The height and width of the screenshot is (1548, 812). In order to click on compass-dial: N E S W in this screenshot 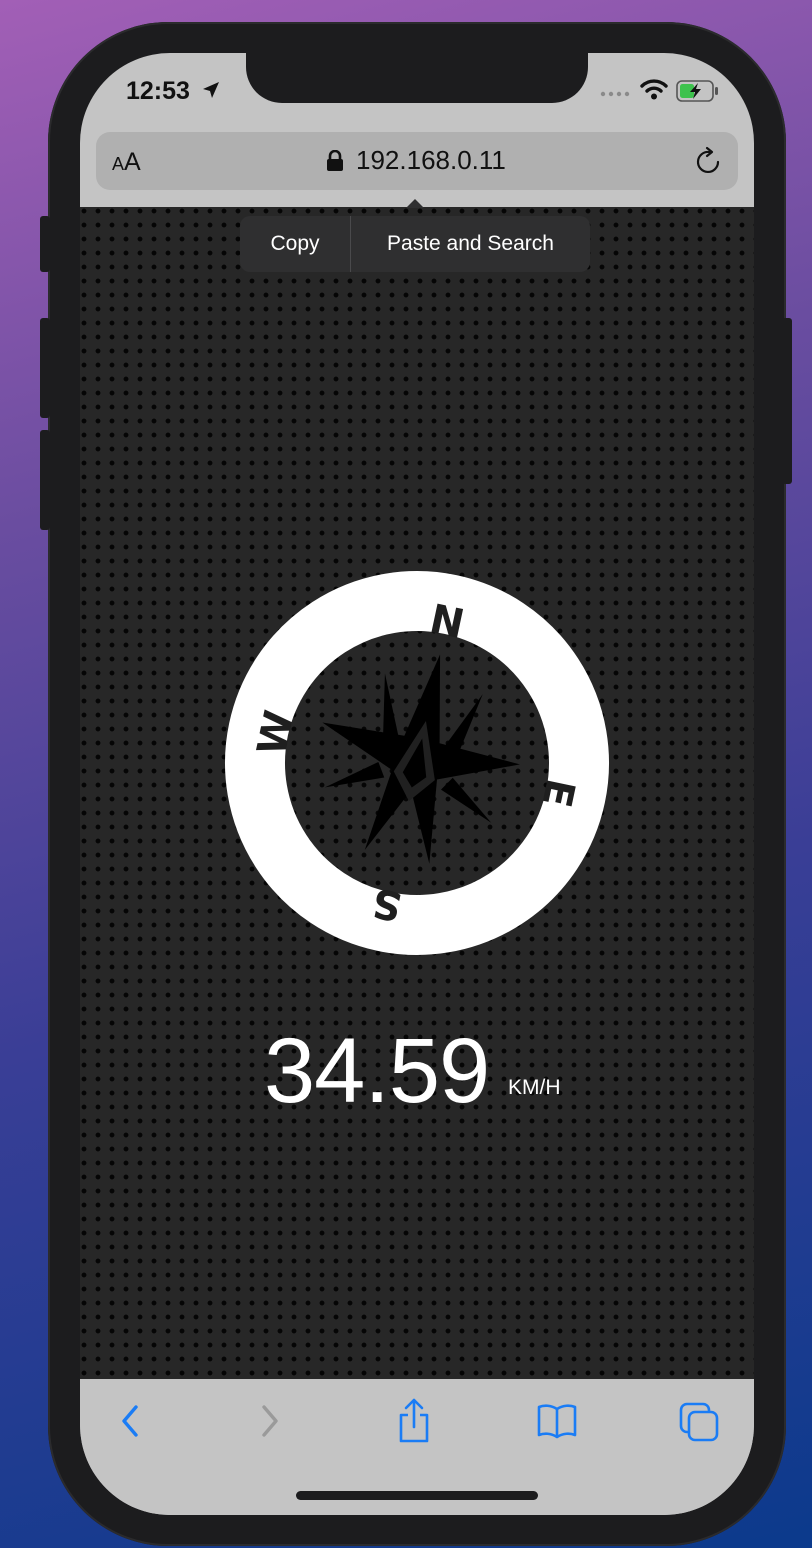, I will do `click(417, 763)`.